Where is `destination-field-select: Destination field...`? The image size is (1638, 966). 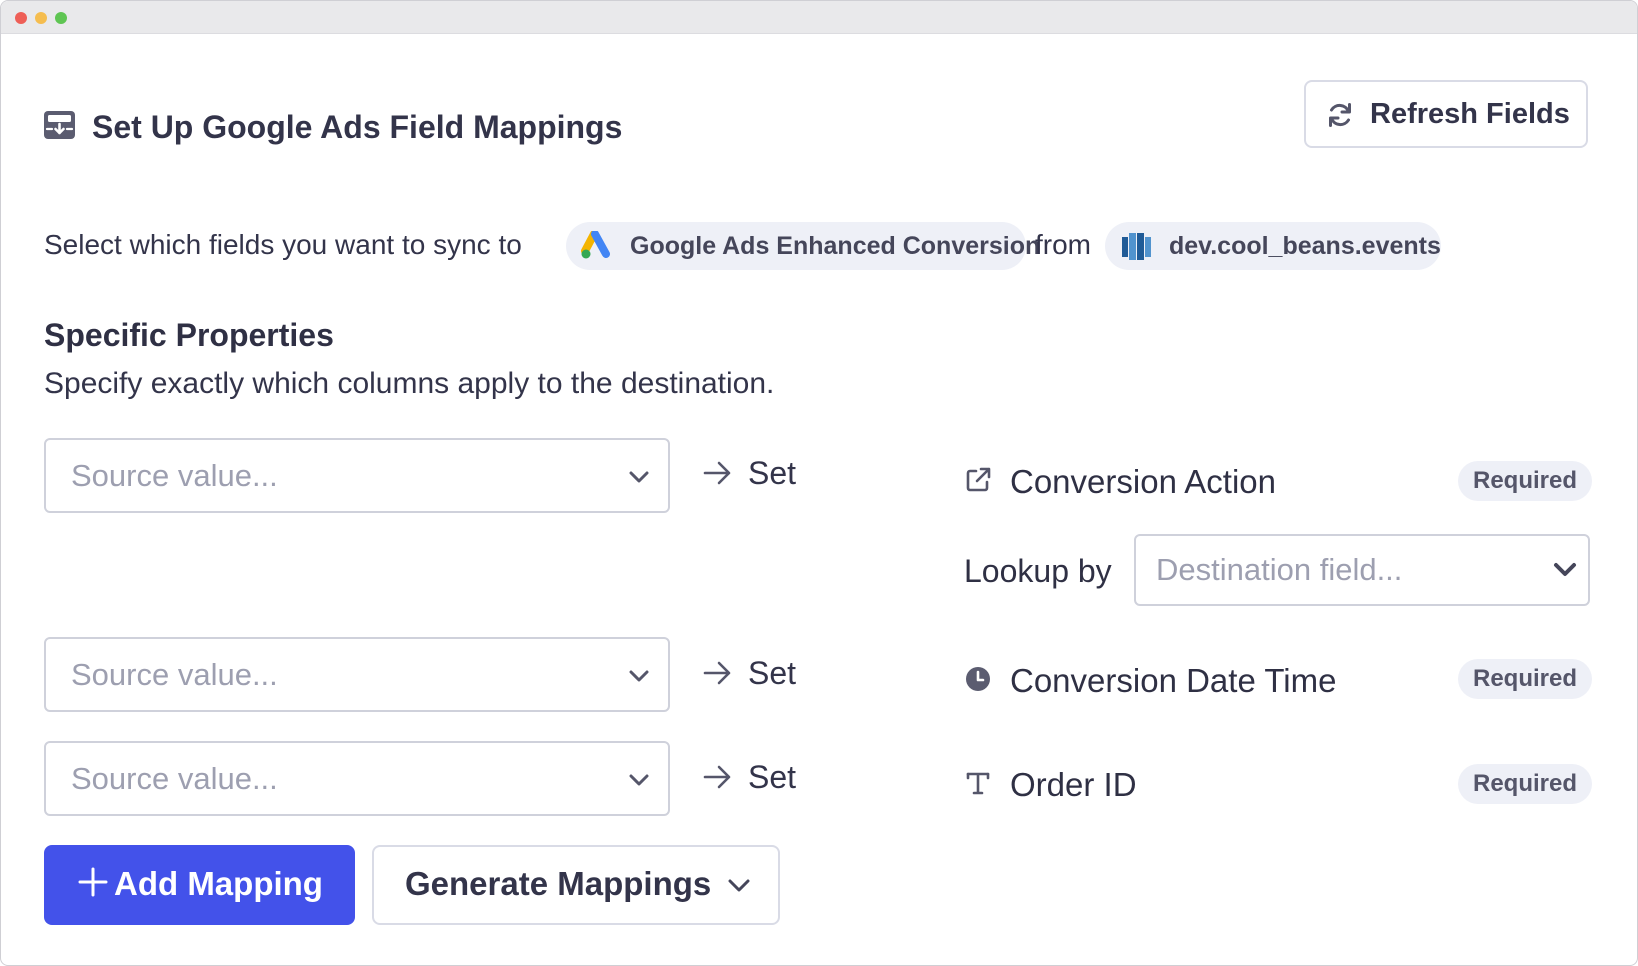 destination-field-select: Destination field... is located at coordinates (1362, 570).